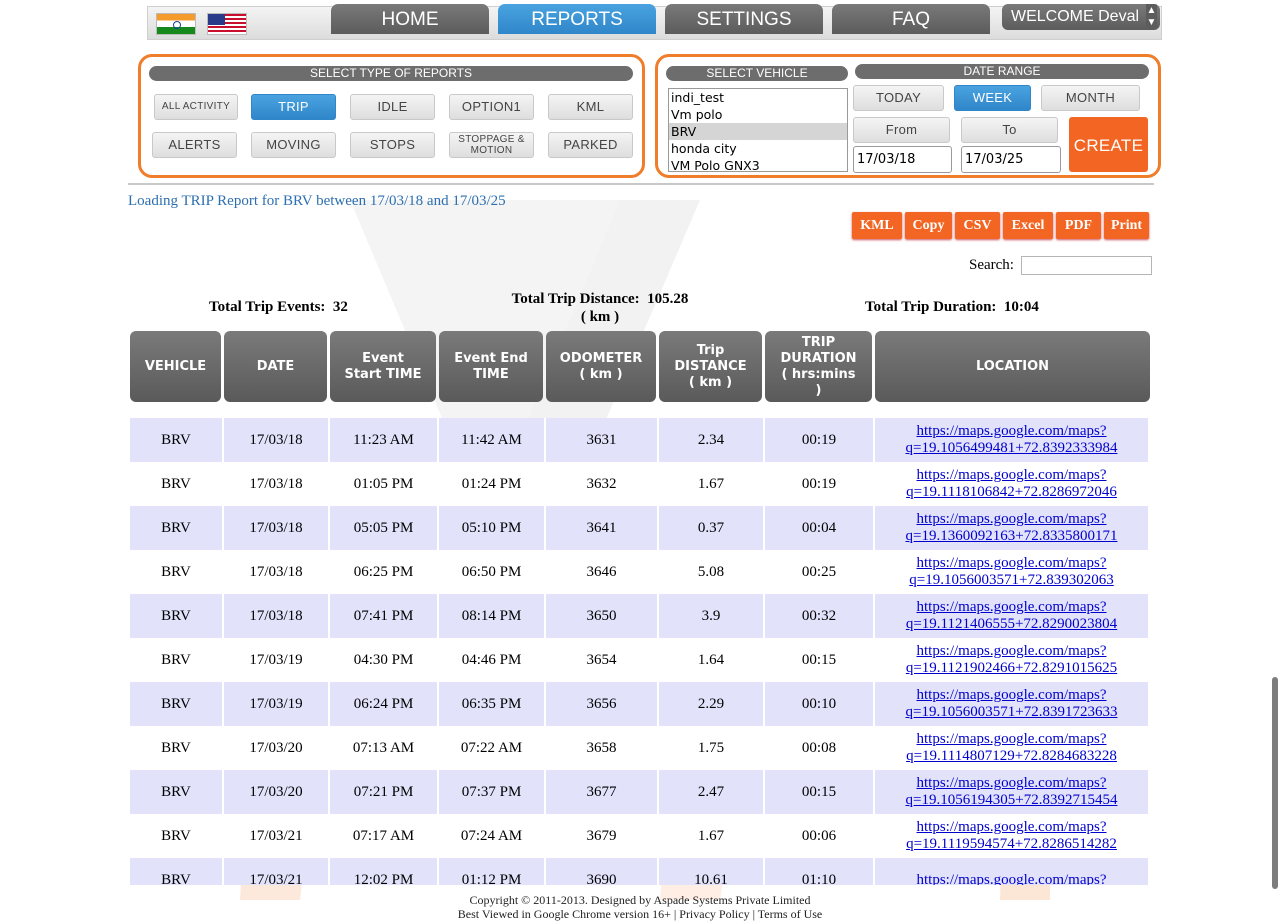 This screenshot has height=922, width=1280. I want to click on page-scrollbar, so click(1275, 783).